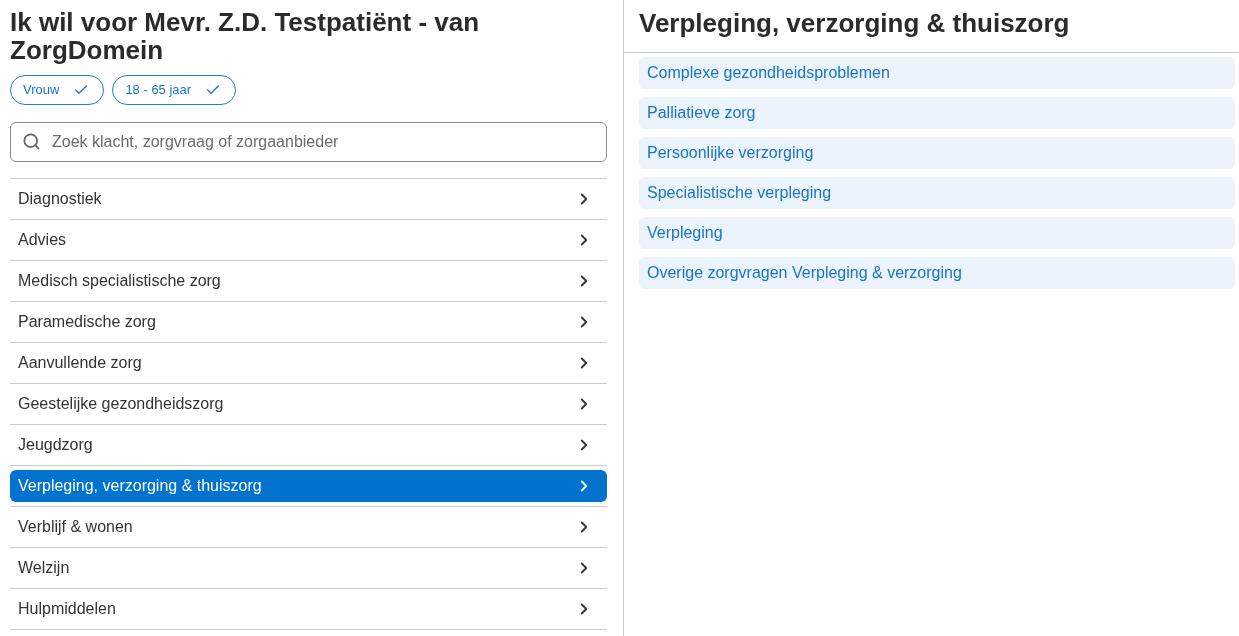 Image resolution: width=1239 pixels, height=636 pixels. What do you see at coordinates (308, 199) in the screenshot?
I see `category-item: Diagnostiek` at bounding box center [308, 199].